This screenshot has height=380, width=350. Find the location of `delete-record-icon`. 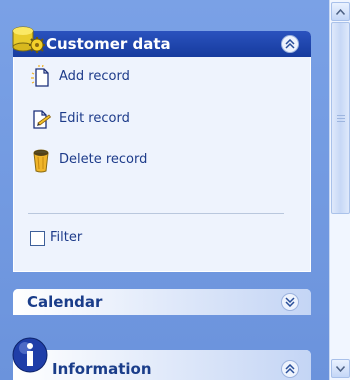

delete-record-icon is located at coordinates (41, 160).